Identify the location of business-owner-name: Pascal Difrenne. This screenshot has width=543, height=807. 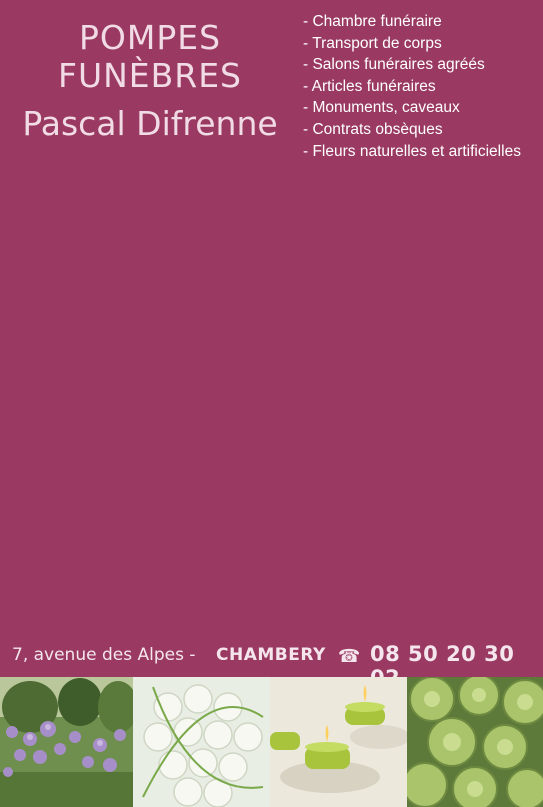
(150, 123).